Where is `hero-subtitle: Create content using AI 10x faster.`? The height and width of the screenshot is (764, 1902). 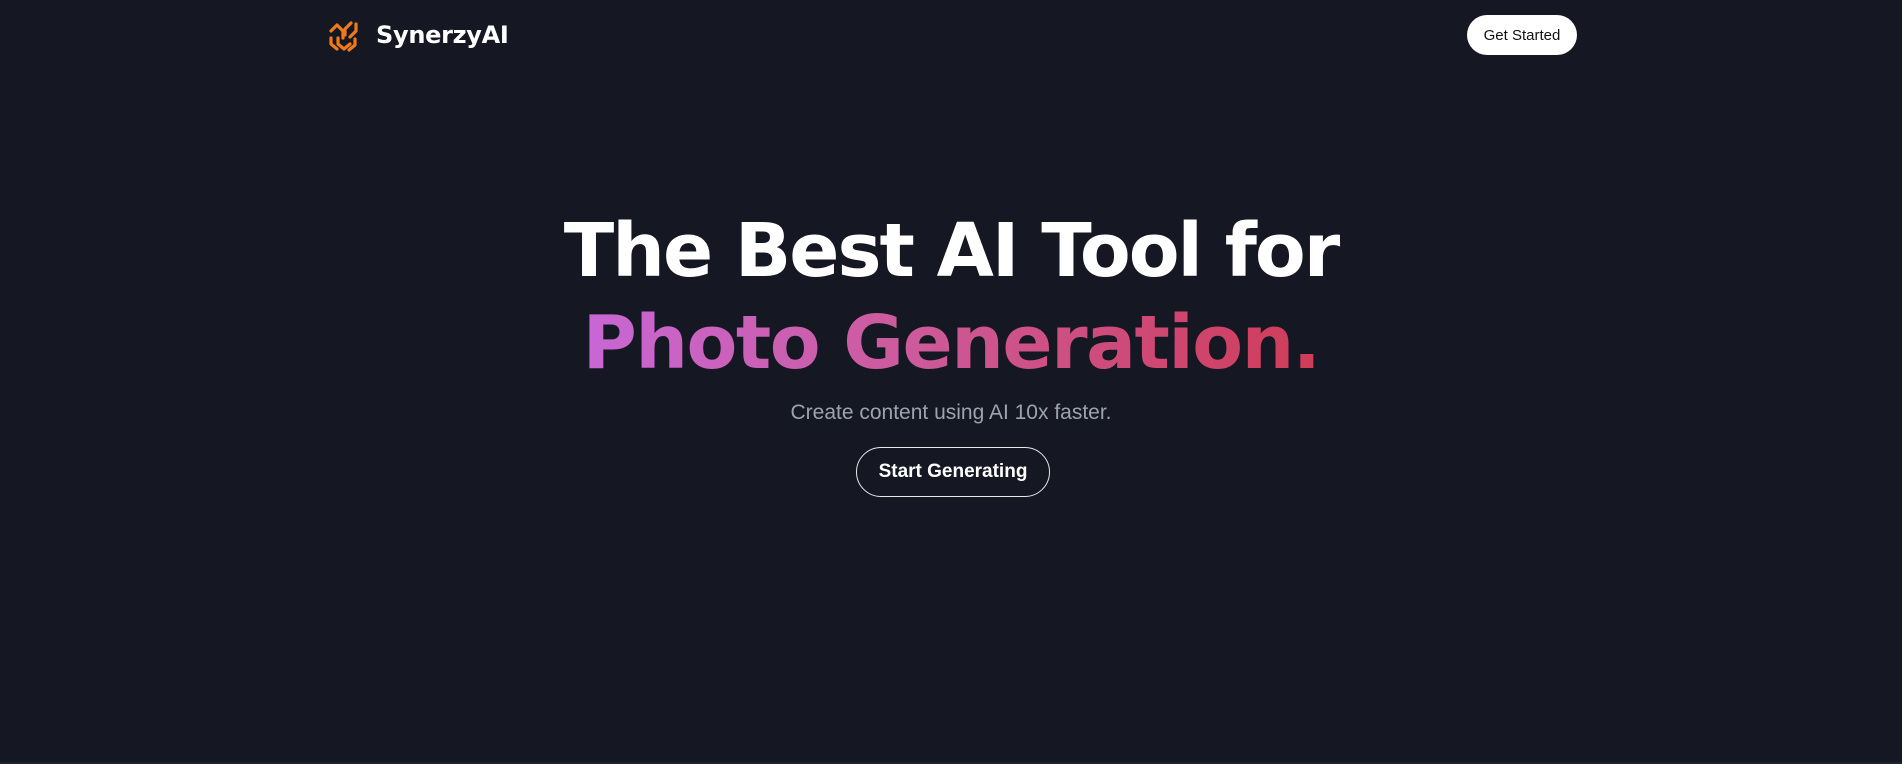
hero-subtitle: Create content using AI 10x faster. is located at coordinates (951, 412).